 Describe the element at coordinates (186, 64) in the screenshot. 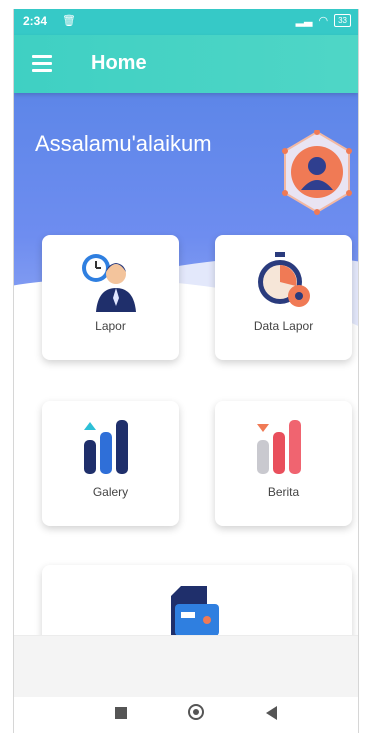

I see `app-bar: Home` at that location.